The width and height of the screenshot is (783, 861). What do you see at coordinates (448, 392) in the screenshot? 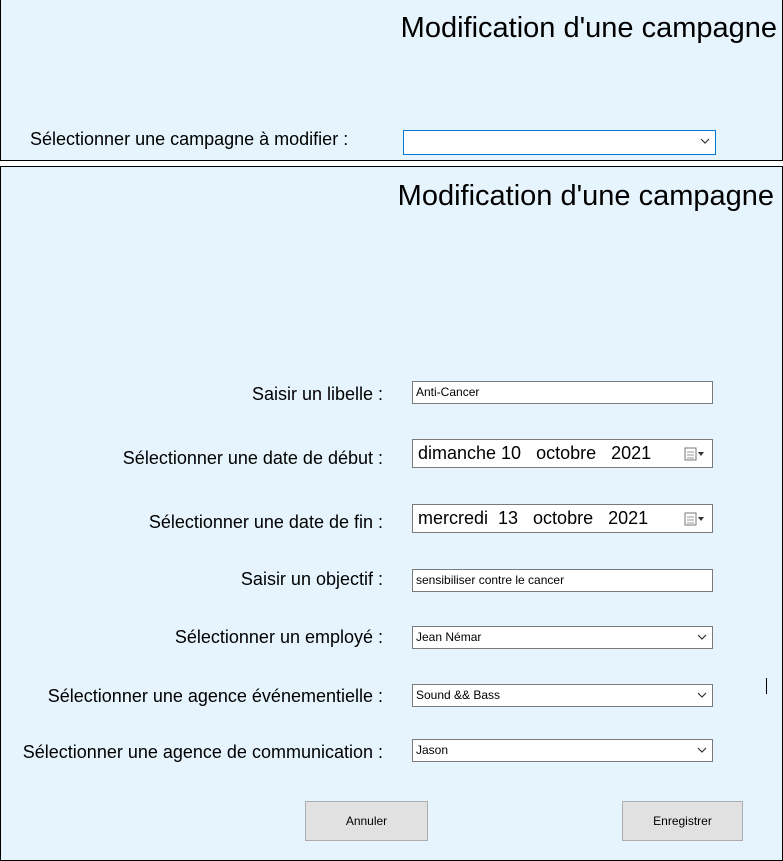
I see `libelle-value: Anti-Cancer` at bounding box center [448, 392].